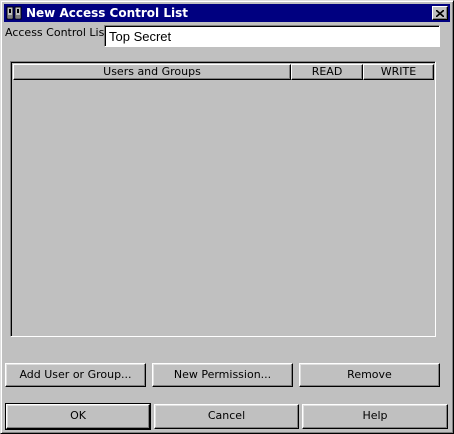 This screenshot has width=454, height=434. I want to click on column-header-read: READ, so click(327, 72).